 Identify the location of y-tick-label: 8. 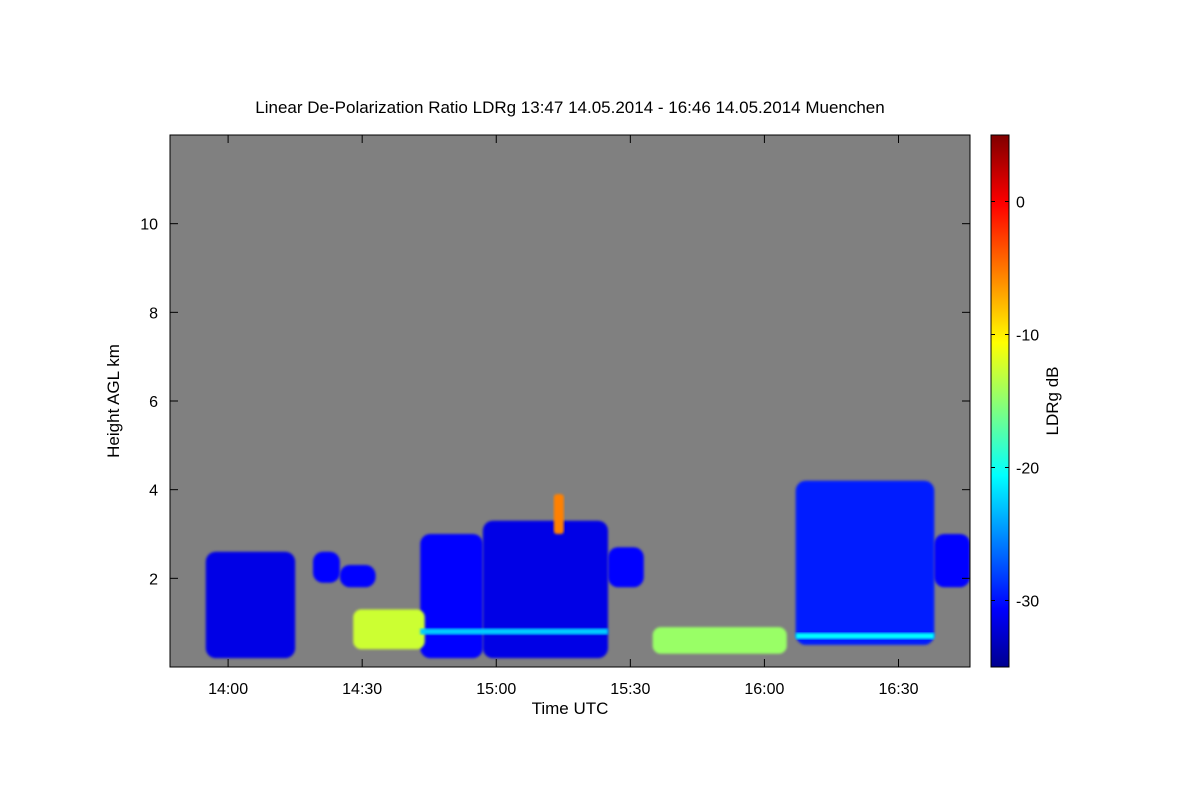
(153, 313).